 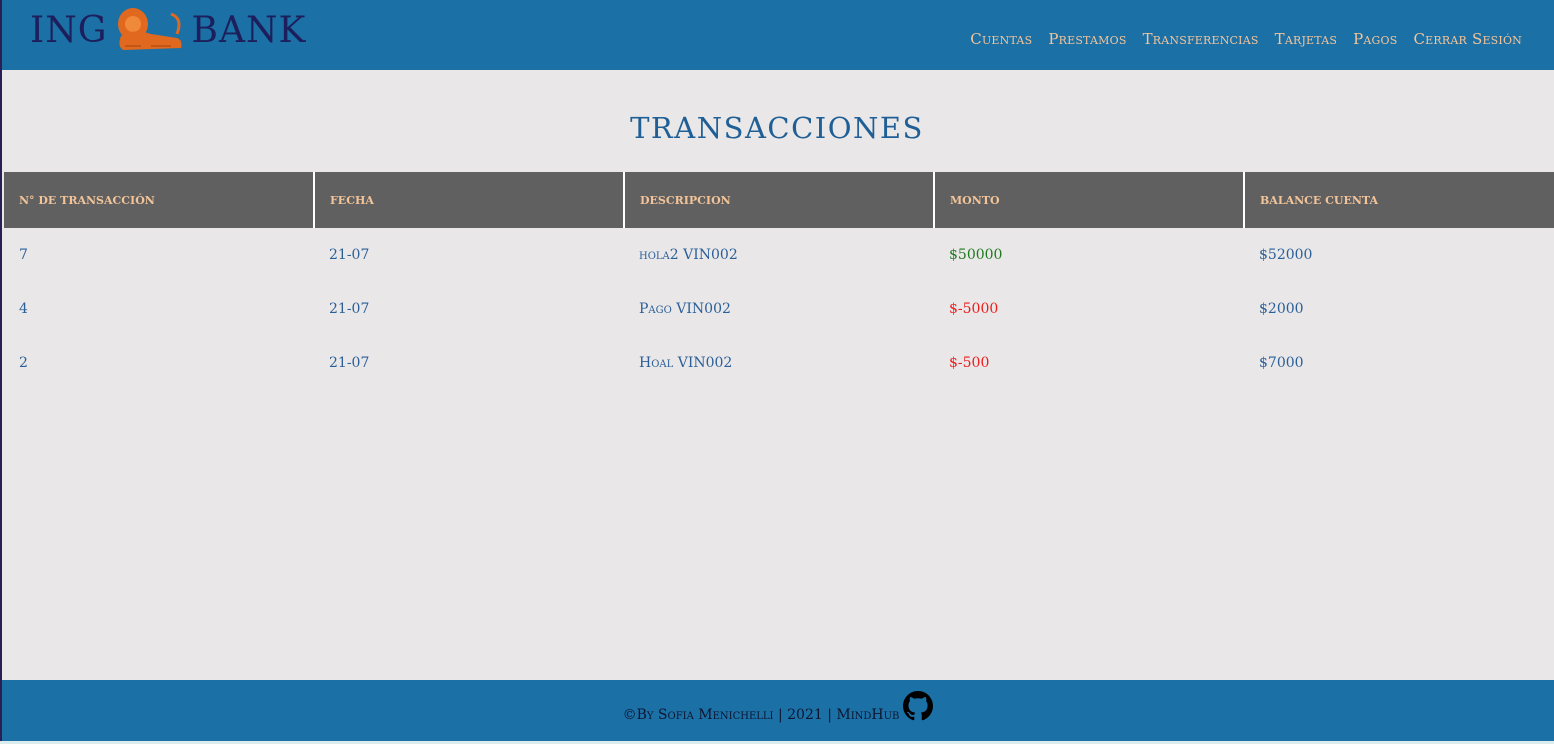 What do you see at coordinates (779, 255) in the screenshot?
I see `table-row: 7 21-07 hola2 VIN002 $50000 $52000` at bounding box center [779, 255].